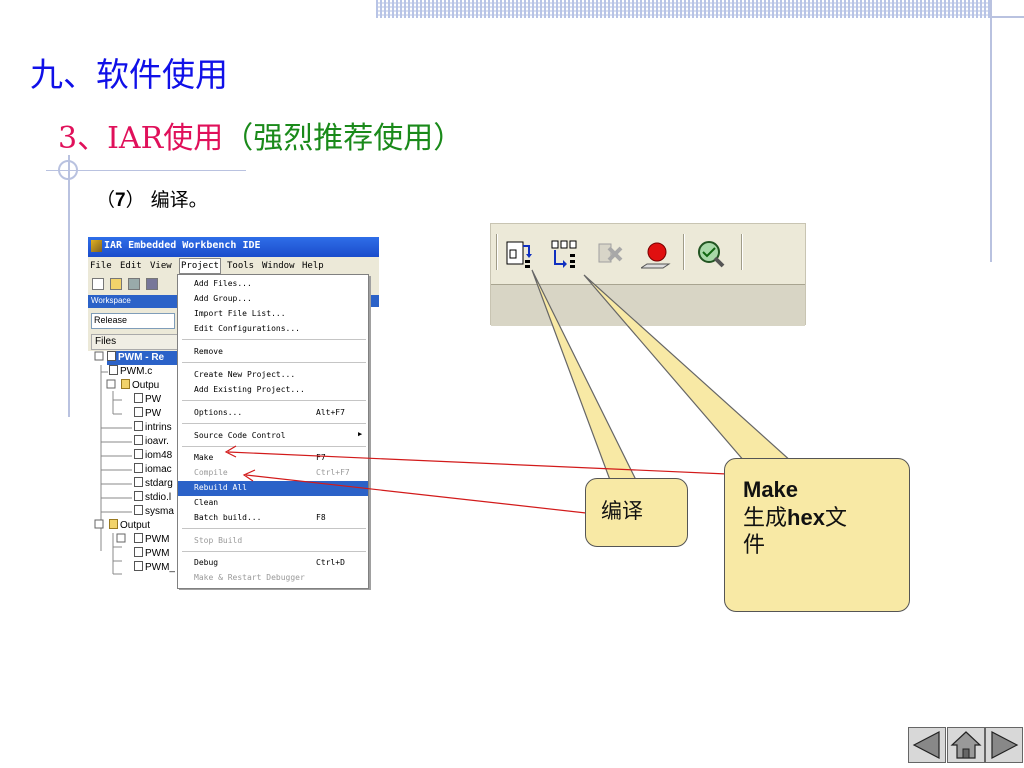 This screenshot has width=1024, height=768. Describe the element at coordinates (273, 488) in the screenshot. I see `menu-item-rebuild-all: Rebuild All` at that location.